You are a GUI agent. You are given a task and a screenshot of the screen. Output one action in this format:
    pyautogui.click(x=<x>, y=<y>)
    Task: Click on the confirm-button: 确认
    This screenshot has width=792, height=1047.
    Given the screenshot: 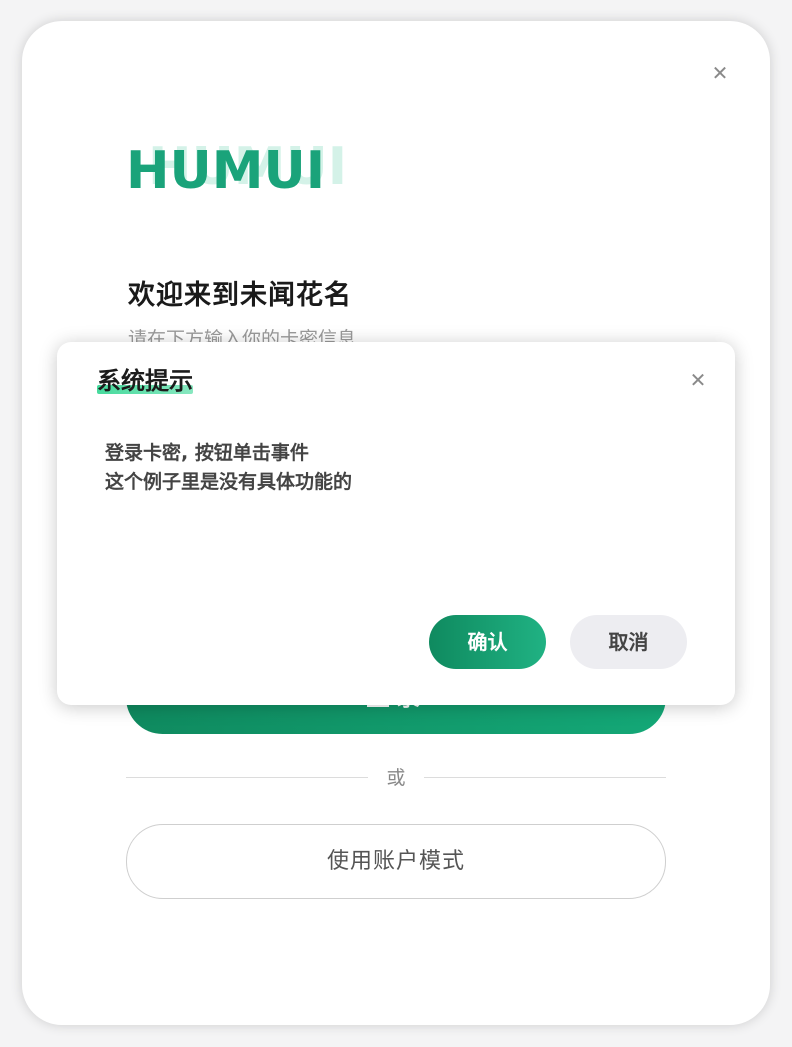 What is the action you would take?
    pyautogui.click(x=487, y=642)
    